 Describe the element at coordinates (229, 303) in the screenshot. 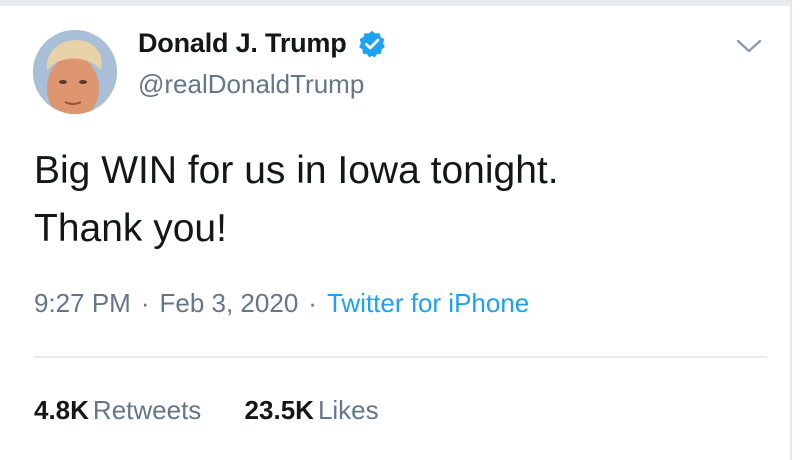

I see `tweet-date: Feb 3, 2020` at that location.